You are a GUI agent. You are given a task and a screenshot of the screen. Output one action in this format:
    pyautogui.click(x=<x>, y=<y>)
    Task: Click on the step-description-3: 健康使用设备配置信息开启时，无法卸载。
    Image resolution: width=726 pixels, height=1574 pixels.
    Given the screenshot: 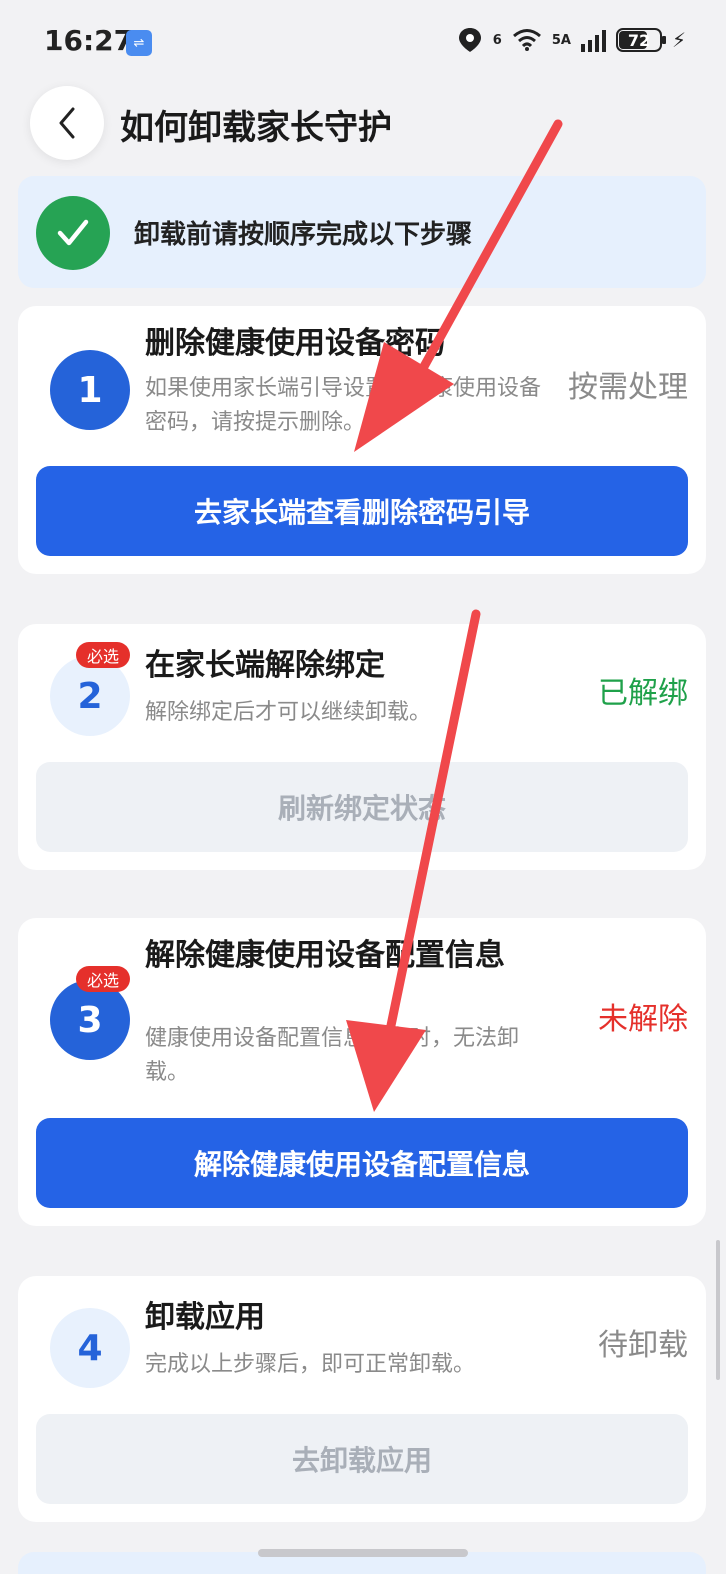 What is the action you would take?
    pyautogui.click(x=332, y=1055)
    